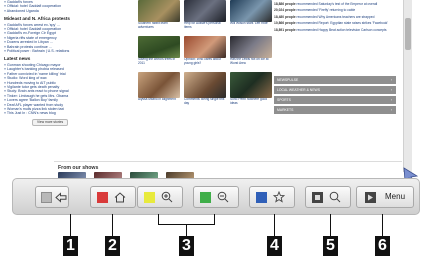 The image size is (424, 265). What do you see at coordinates (288, 80) in the screenshot?
I see `category-label: NEWSPULSE` at bounding box center [288, 80].